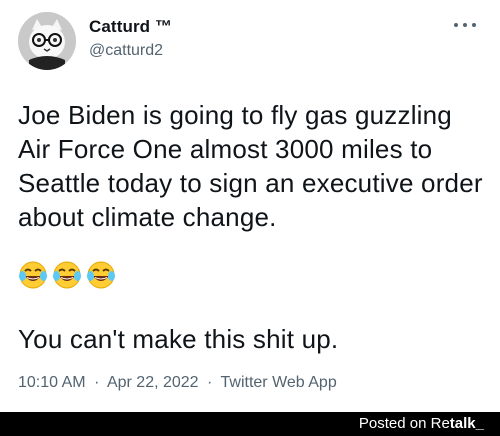 The image size is (500, 436). Describe the element at coordinates (130, 51) in the screenshot. I see `user-handle: @catturd2` at that location.